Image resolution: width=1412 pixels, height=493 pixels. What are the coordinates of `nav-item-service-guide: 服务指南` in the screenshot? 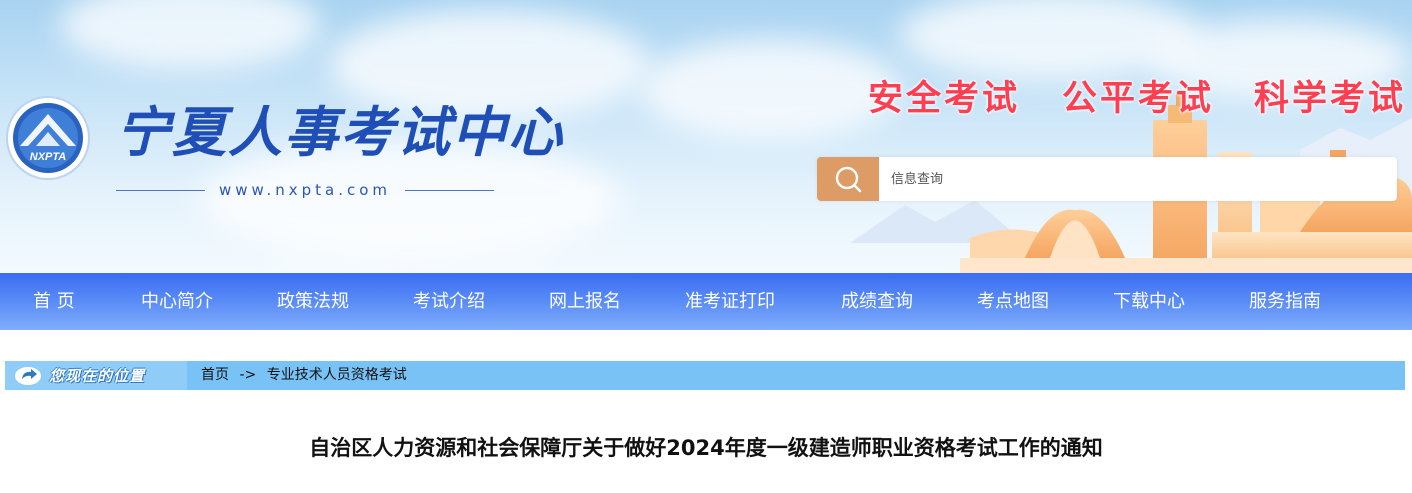 It's located at (1285, 301).